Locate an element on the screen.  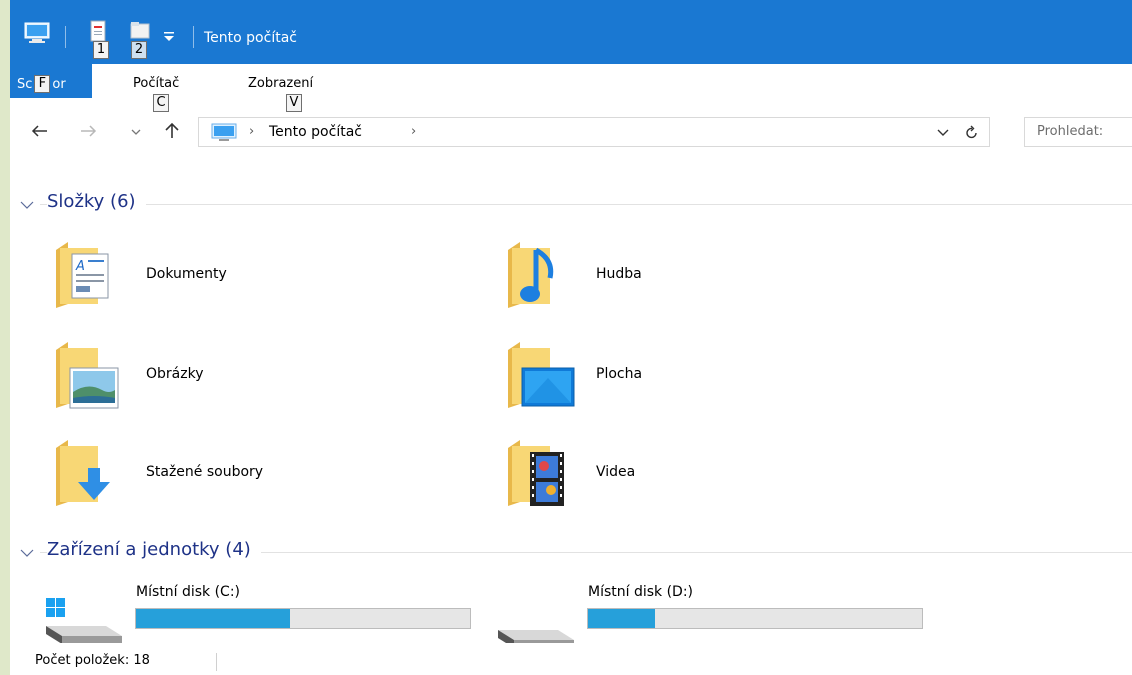
folder-label: Stažené soubory is located at coordinates (205, 472).